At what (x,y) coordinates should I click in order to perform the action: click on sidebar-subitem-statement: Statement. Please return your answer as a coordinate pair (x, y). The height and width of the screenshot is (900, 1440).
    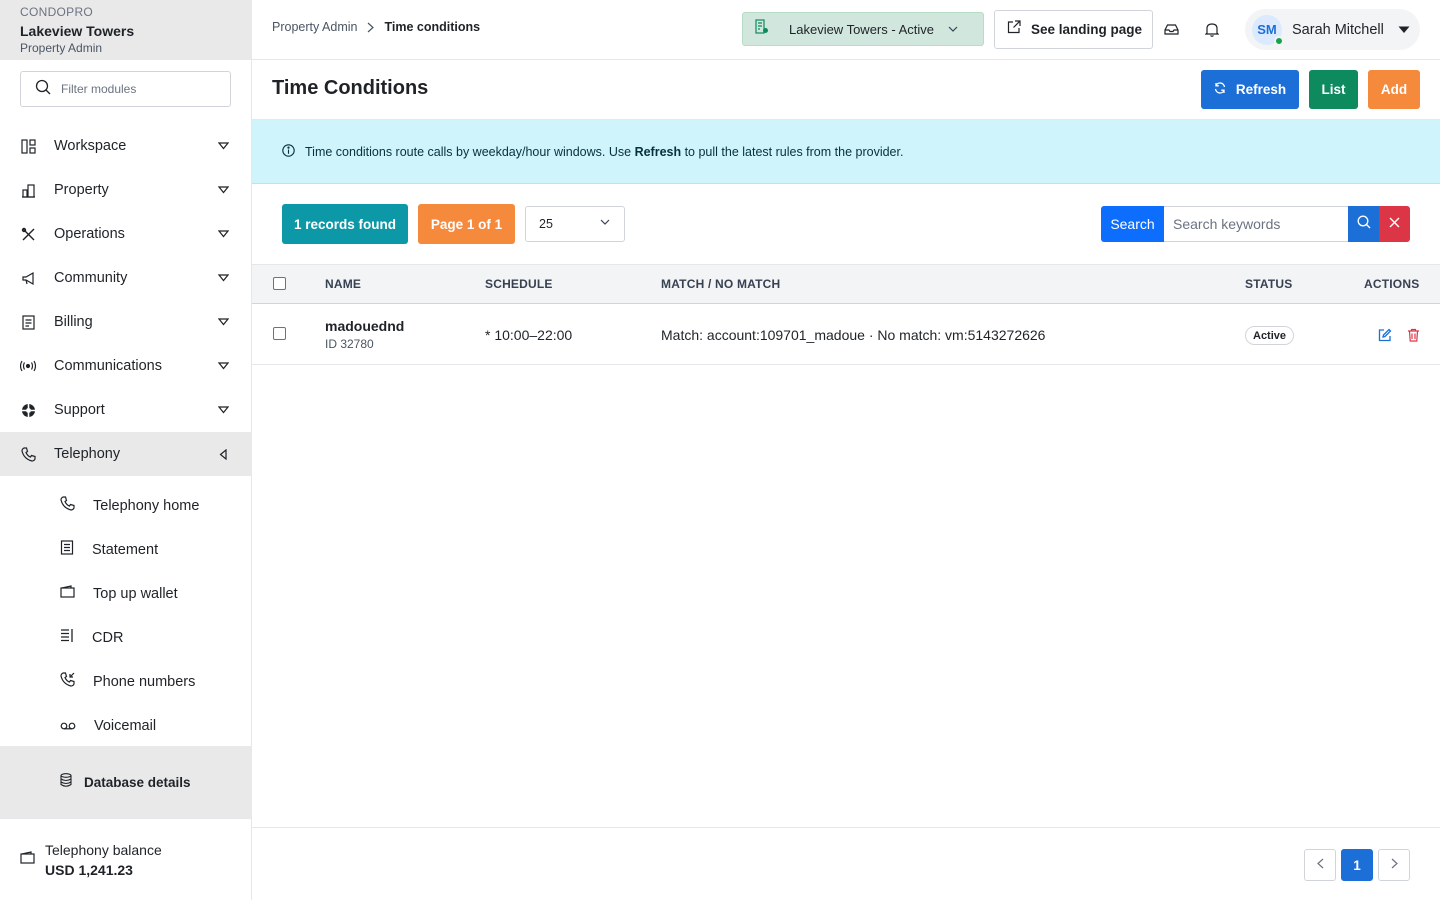
    Looking at the image, I should click on (125, 550).